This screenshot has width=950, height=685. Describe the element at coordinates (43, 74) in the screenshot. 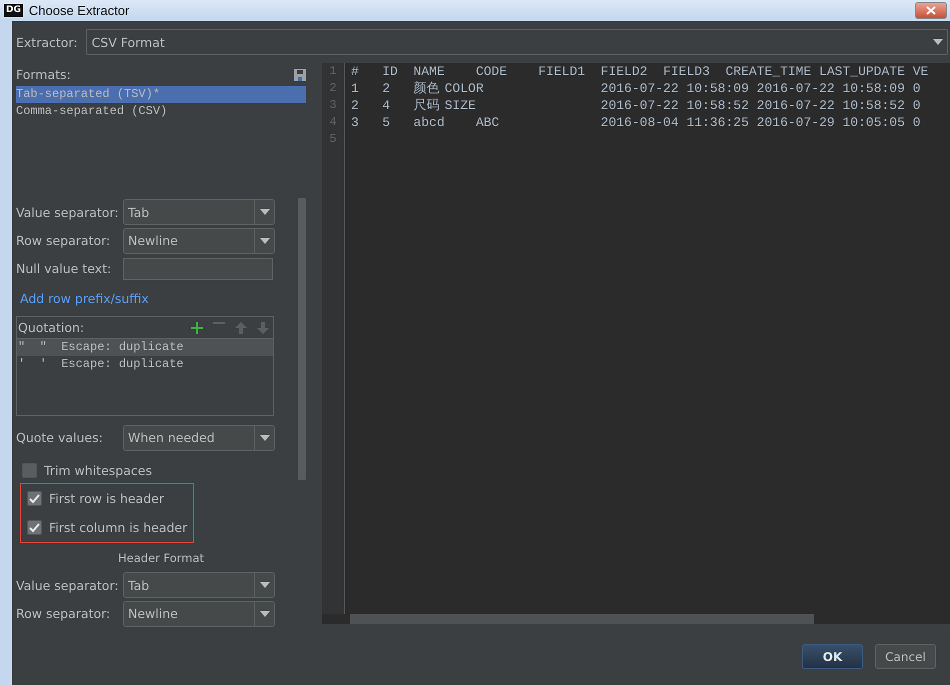

I see `formats-label: Formats:` at that location.